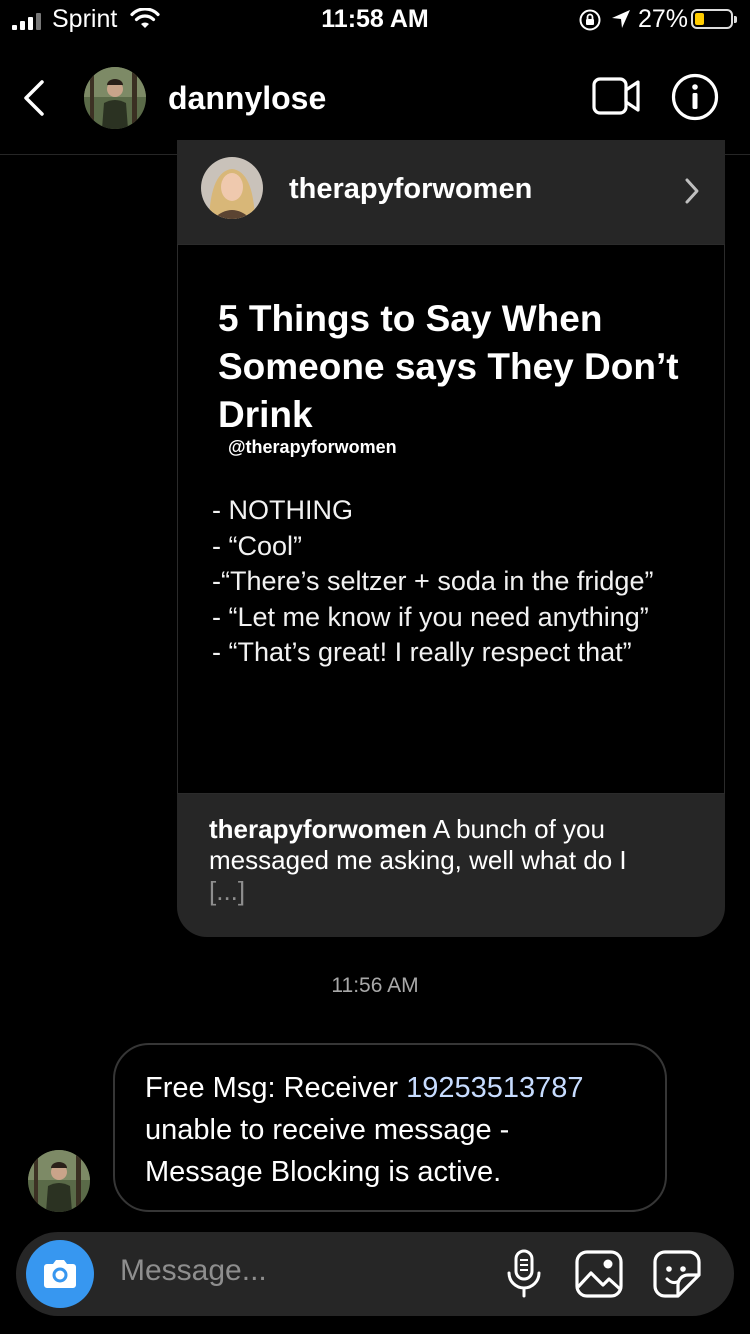 Image resolution: width=750 pixels, height=1334 pixels. Describe the element at coordinates (115, 98) in the screenshot. I see `avatar` at that location.